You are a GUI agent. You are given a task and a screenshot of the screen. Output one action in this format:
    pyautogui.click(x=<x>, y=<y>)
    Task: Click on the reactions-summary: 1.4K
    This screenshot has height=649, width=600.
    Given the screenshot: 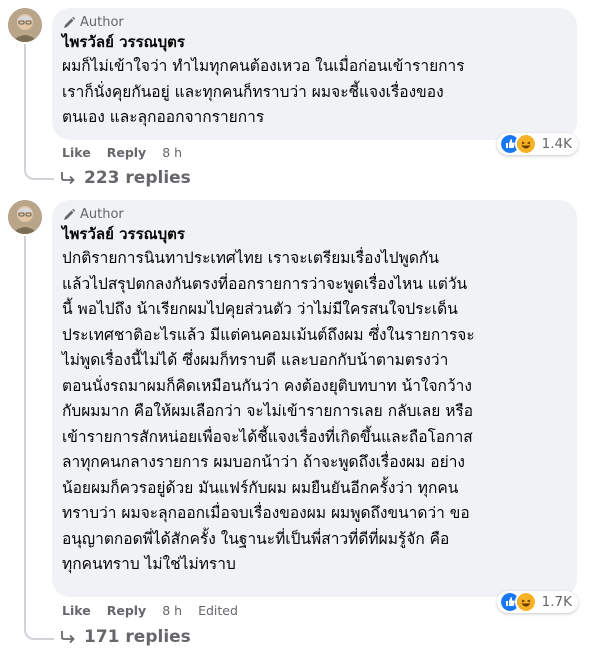 What is the action you would take?
    pyautogui.click(x=537, y=144)
    